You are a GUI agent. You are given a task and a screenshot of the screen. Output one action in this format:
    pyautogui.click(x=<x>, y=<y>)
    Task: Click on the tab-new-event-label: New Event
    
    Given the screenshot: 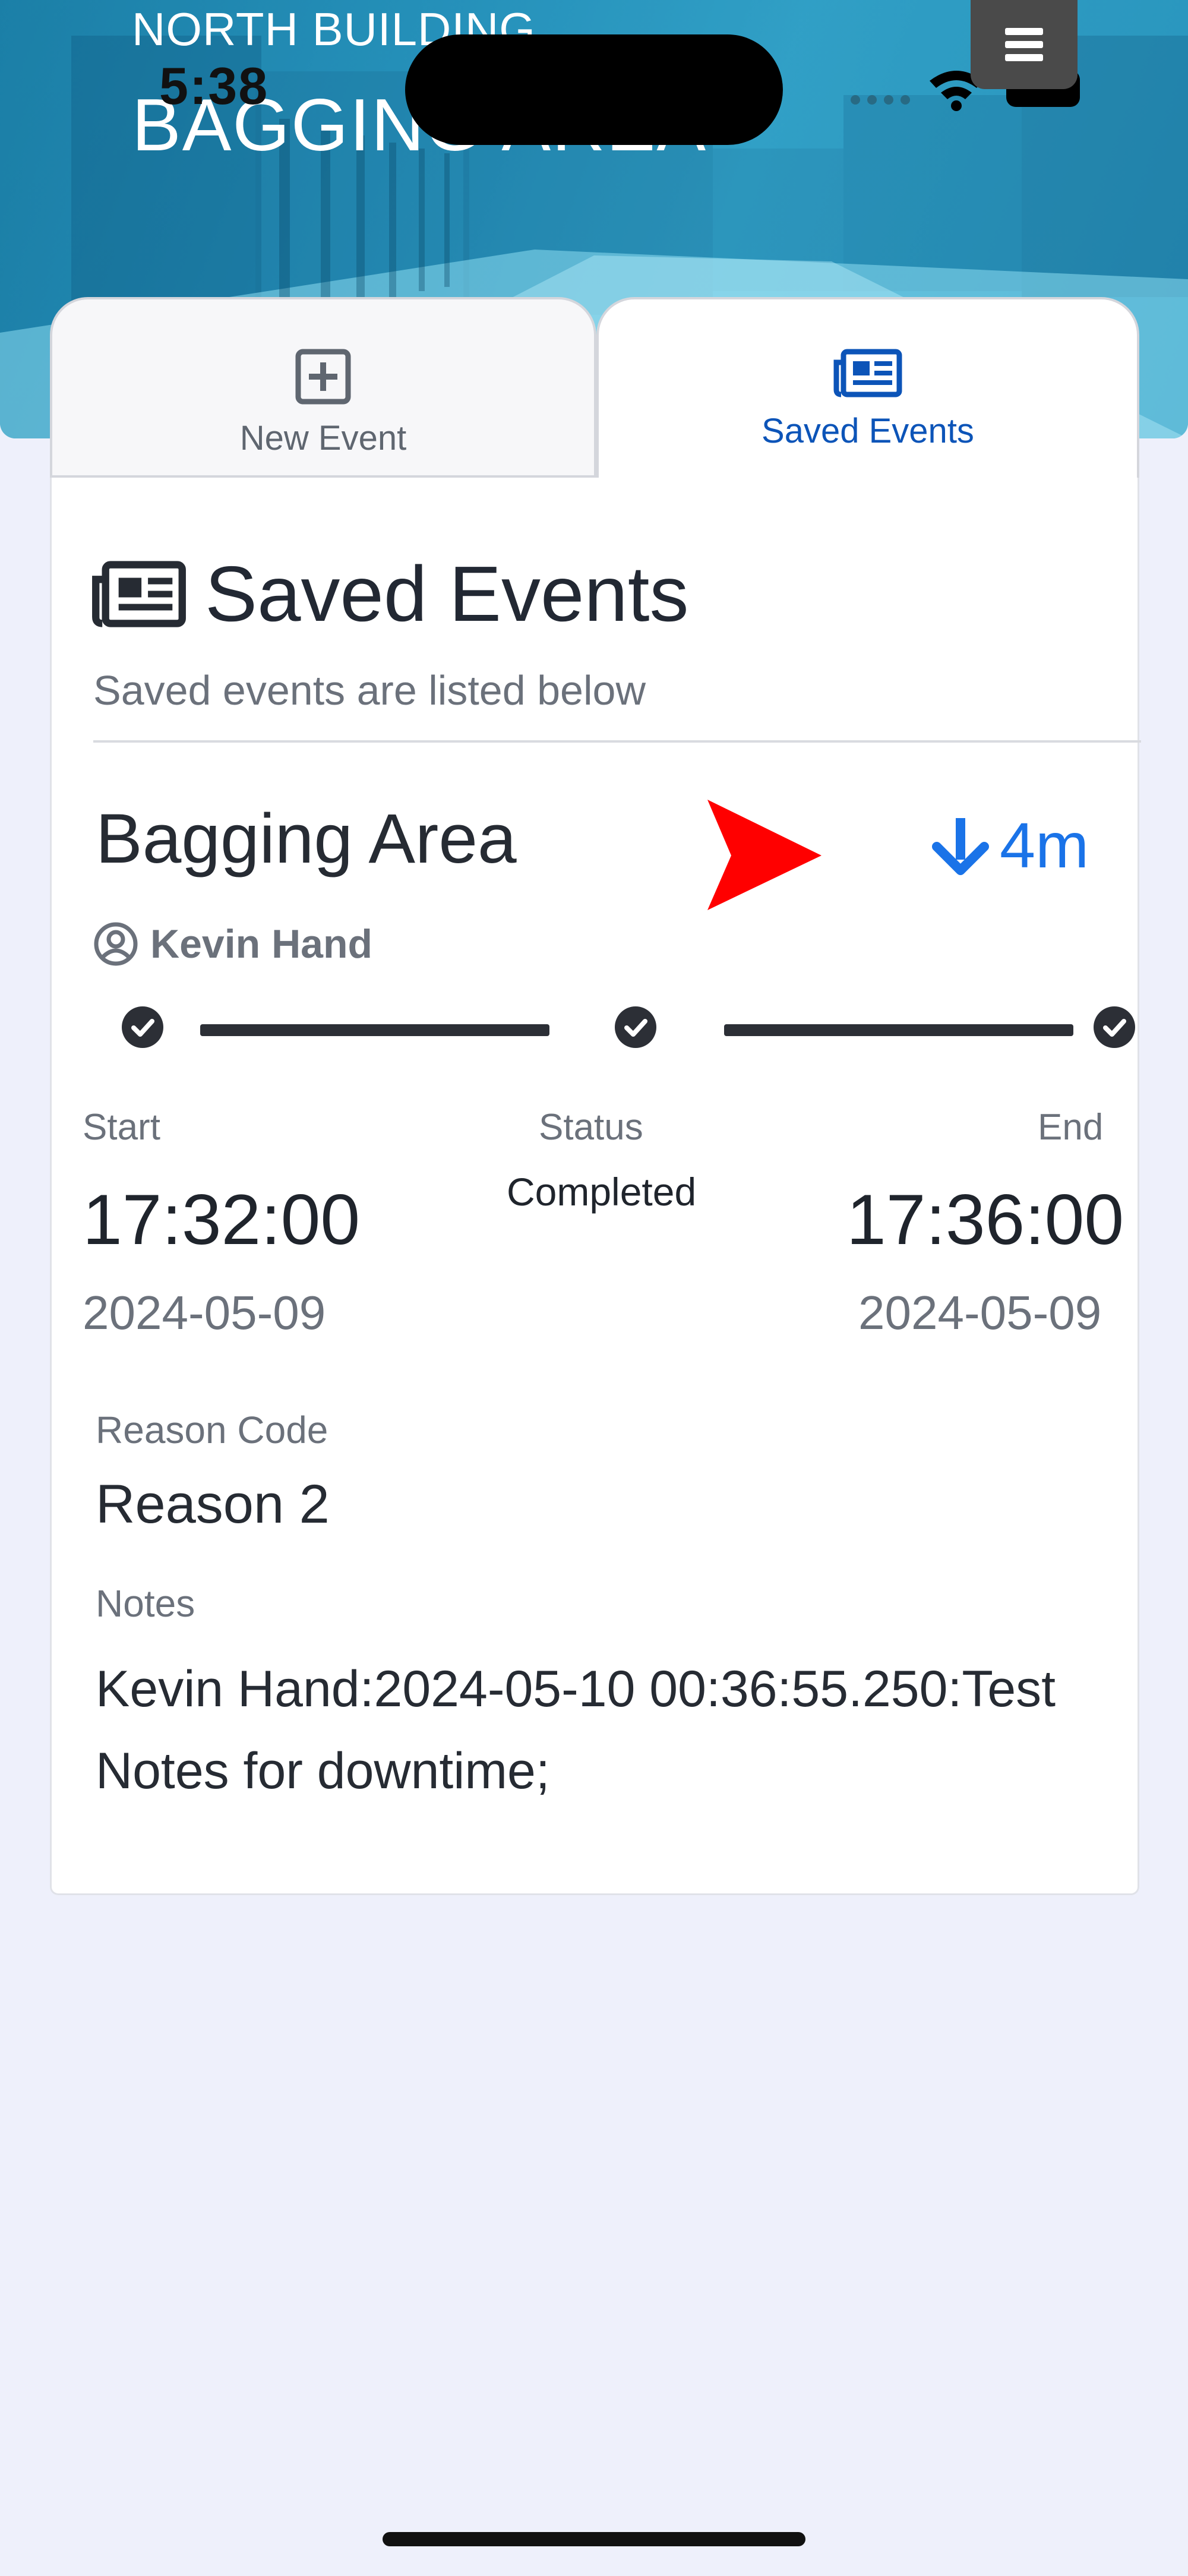 What is the action you would take?
    pyautogui.click(x=323, y=438)
    